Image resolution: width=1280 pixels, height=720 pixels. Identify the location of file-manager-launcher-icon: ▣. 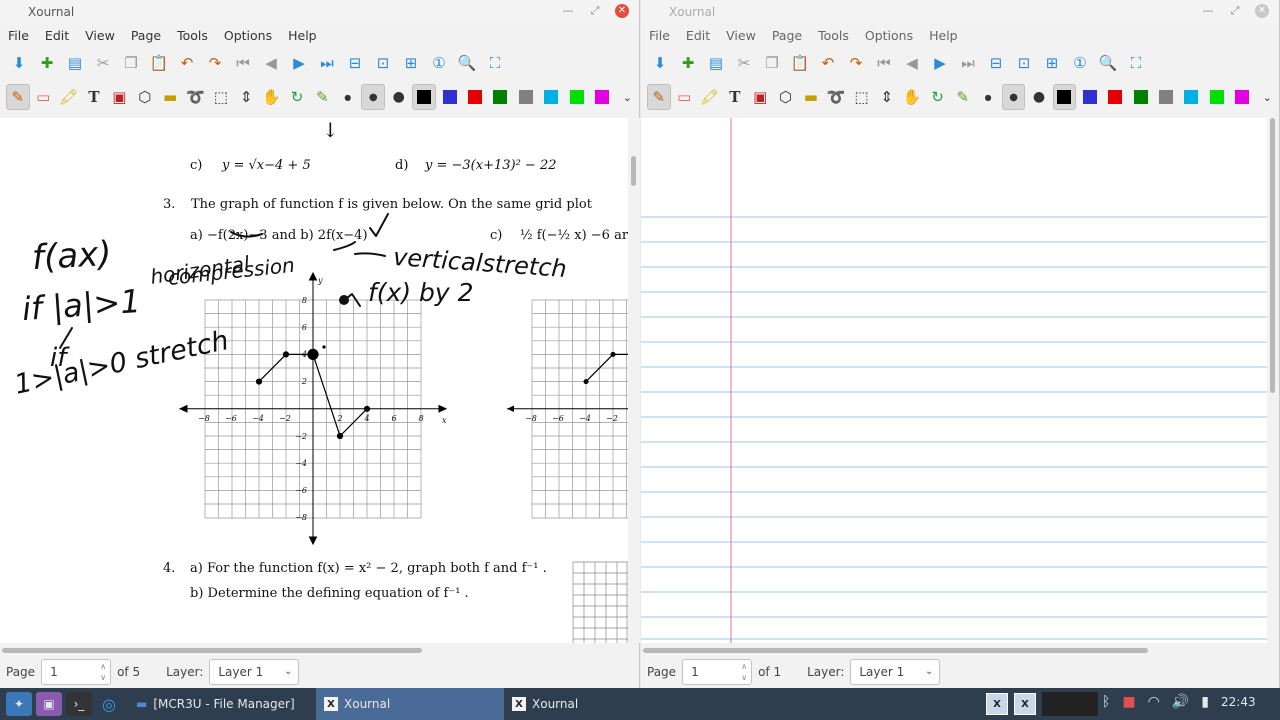
(49, 704).